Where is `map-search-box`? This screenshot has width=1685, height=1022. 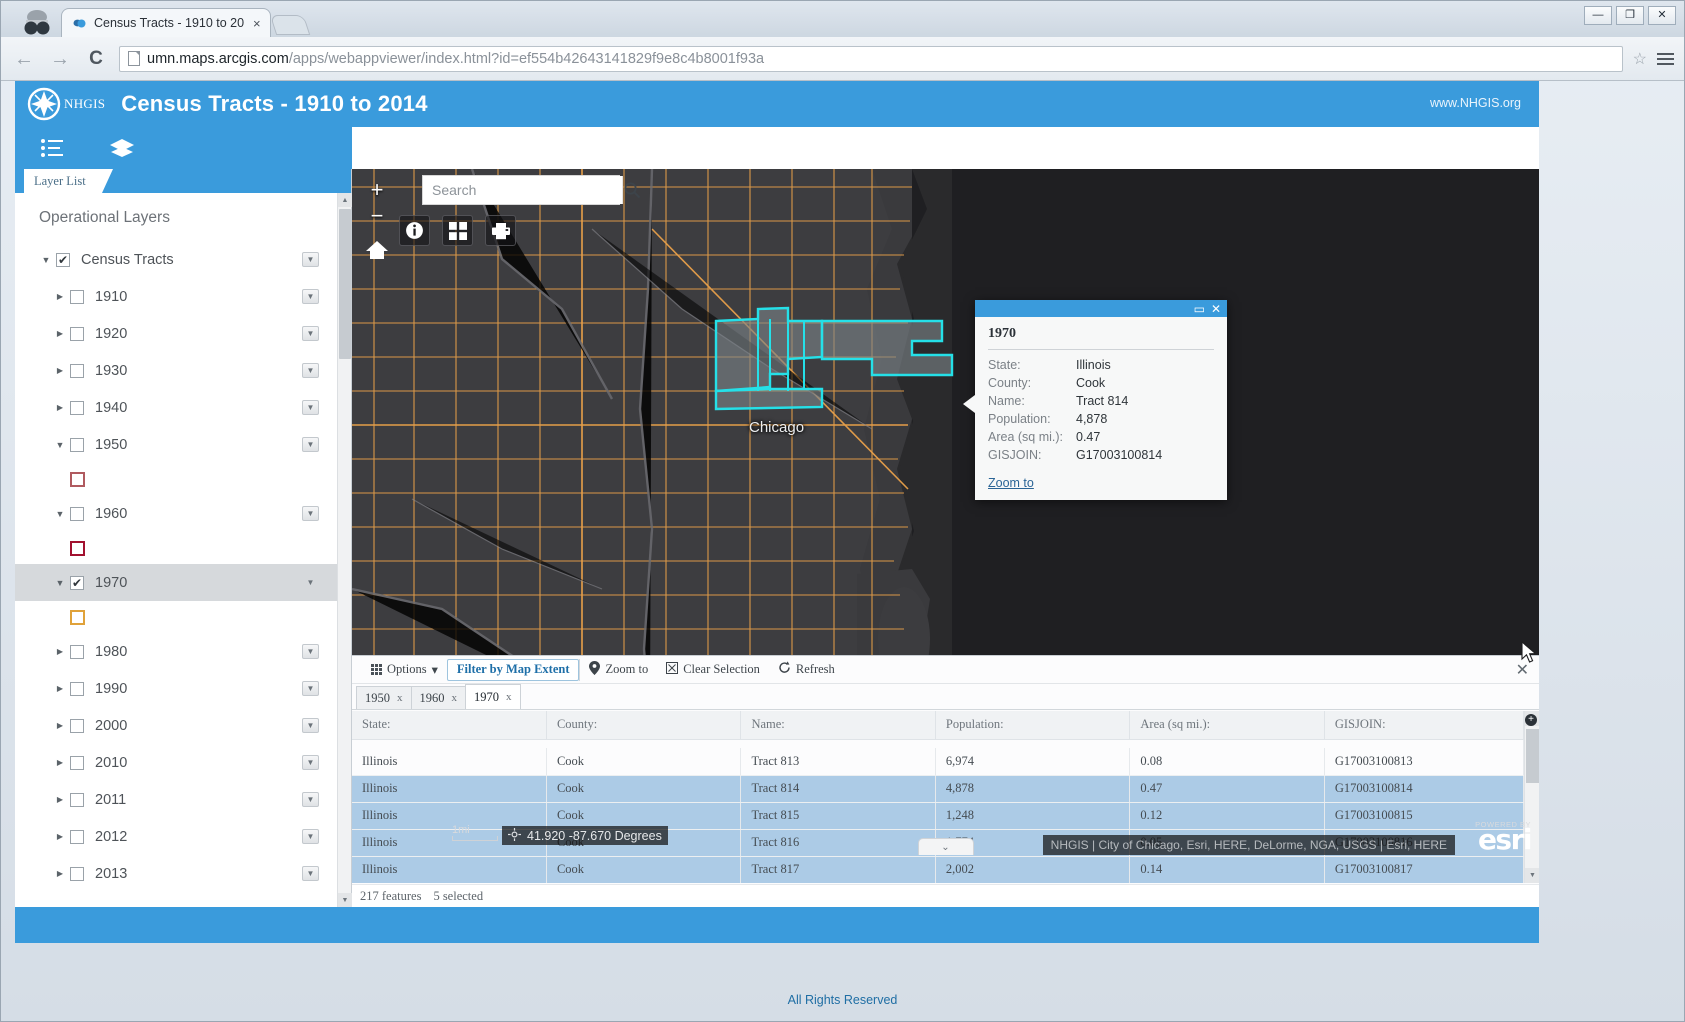
map-search-box is located at coordinates (531, 190).